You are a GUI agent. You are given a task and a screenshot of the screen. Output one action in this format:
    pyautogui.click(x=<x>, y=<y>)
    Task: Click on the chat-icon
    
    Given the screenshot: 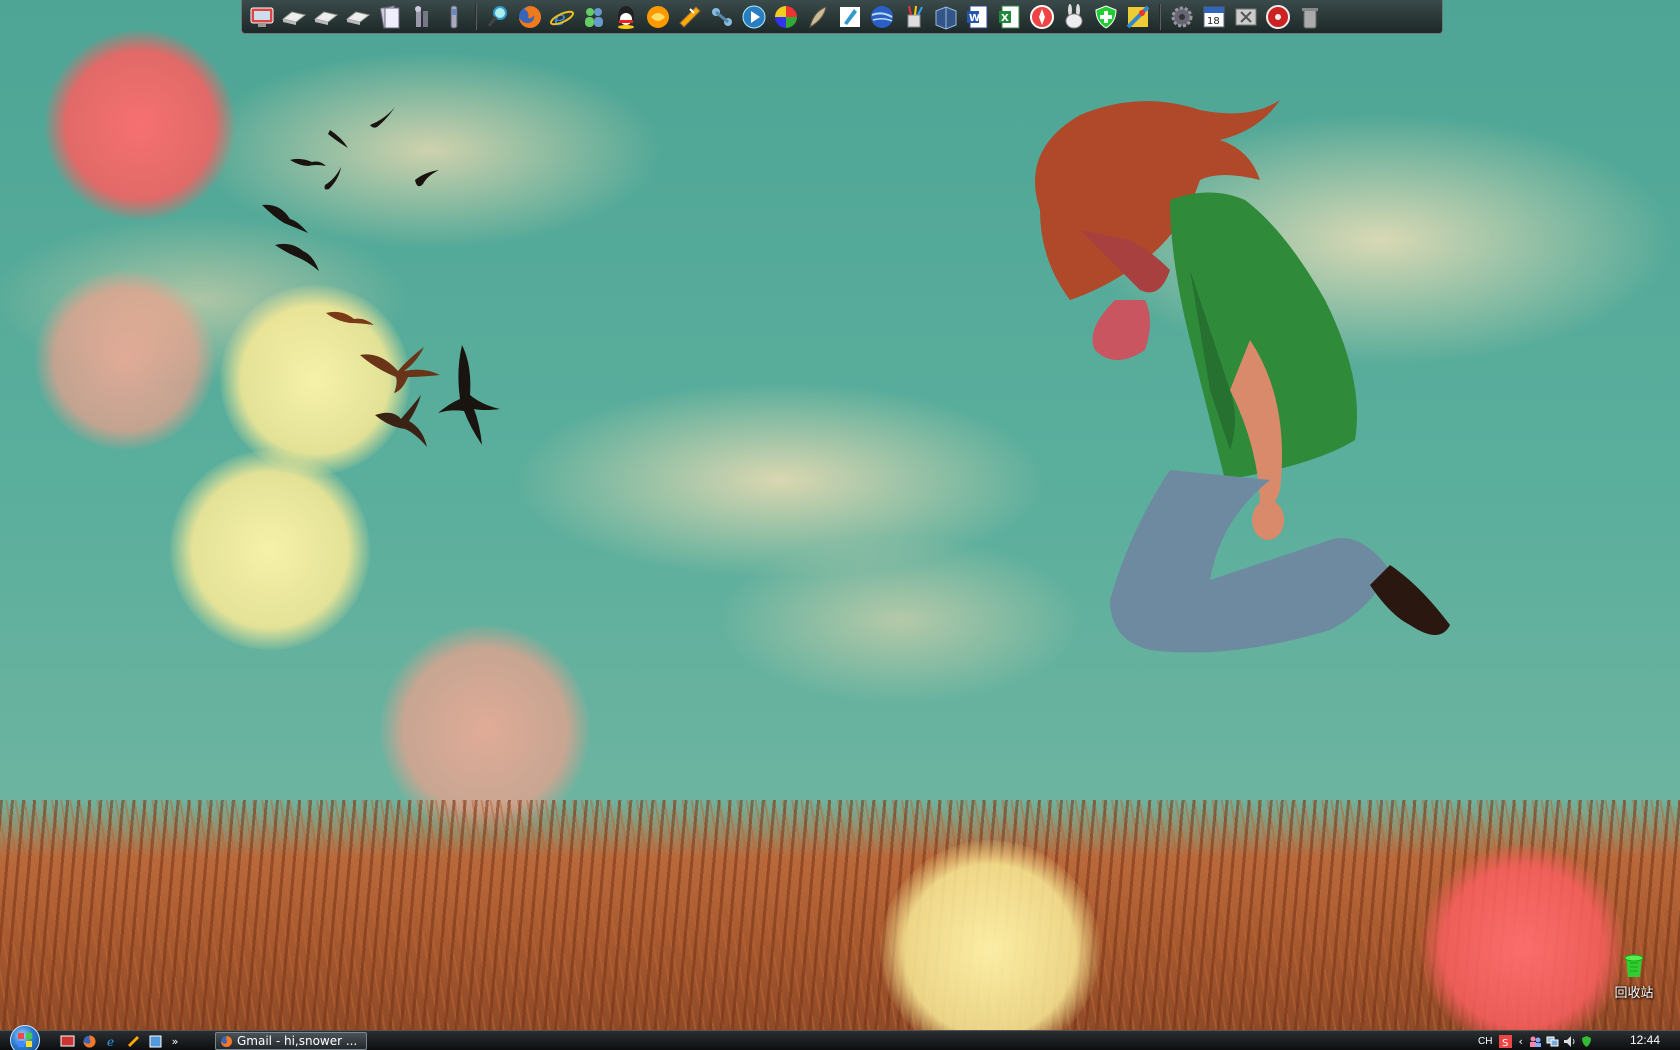 What is the action you would take?
    pyautogui.click(x=658, y=17)
    